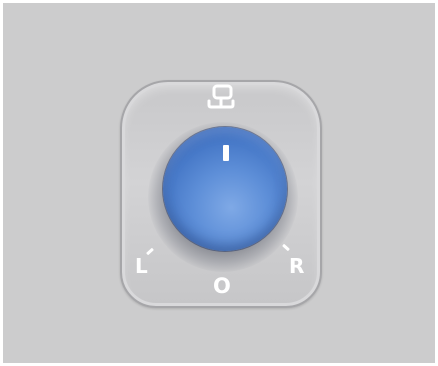 This screenshot has height=366, width=438. I want to click on position-label-left: L, so click(141, 266).